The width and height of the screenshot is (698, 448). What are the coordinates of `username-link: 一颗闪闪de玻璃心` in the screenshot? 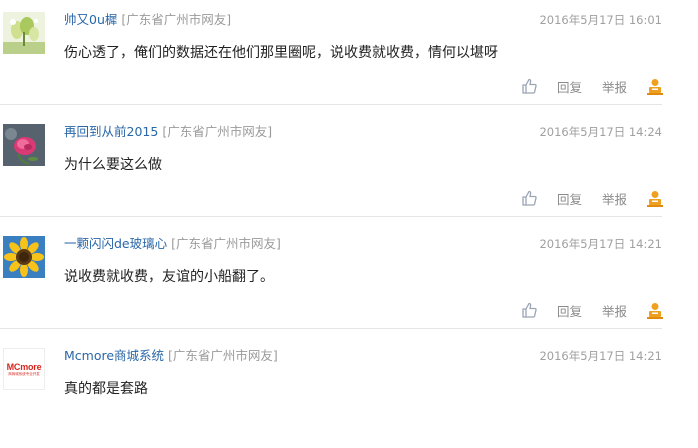 It's located at (115, 243).